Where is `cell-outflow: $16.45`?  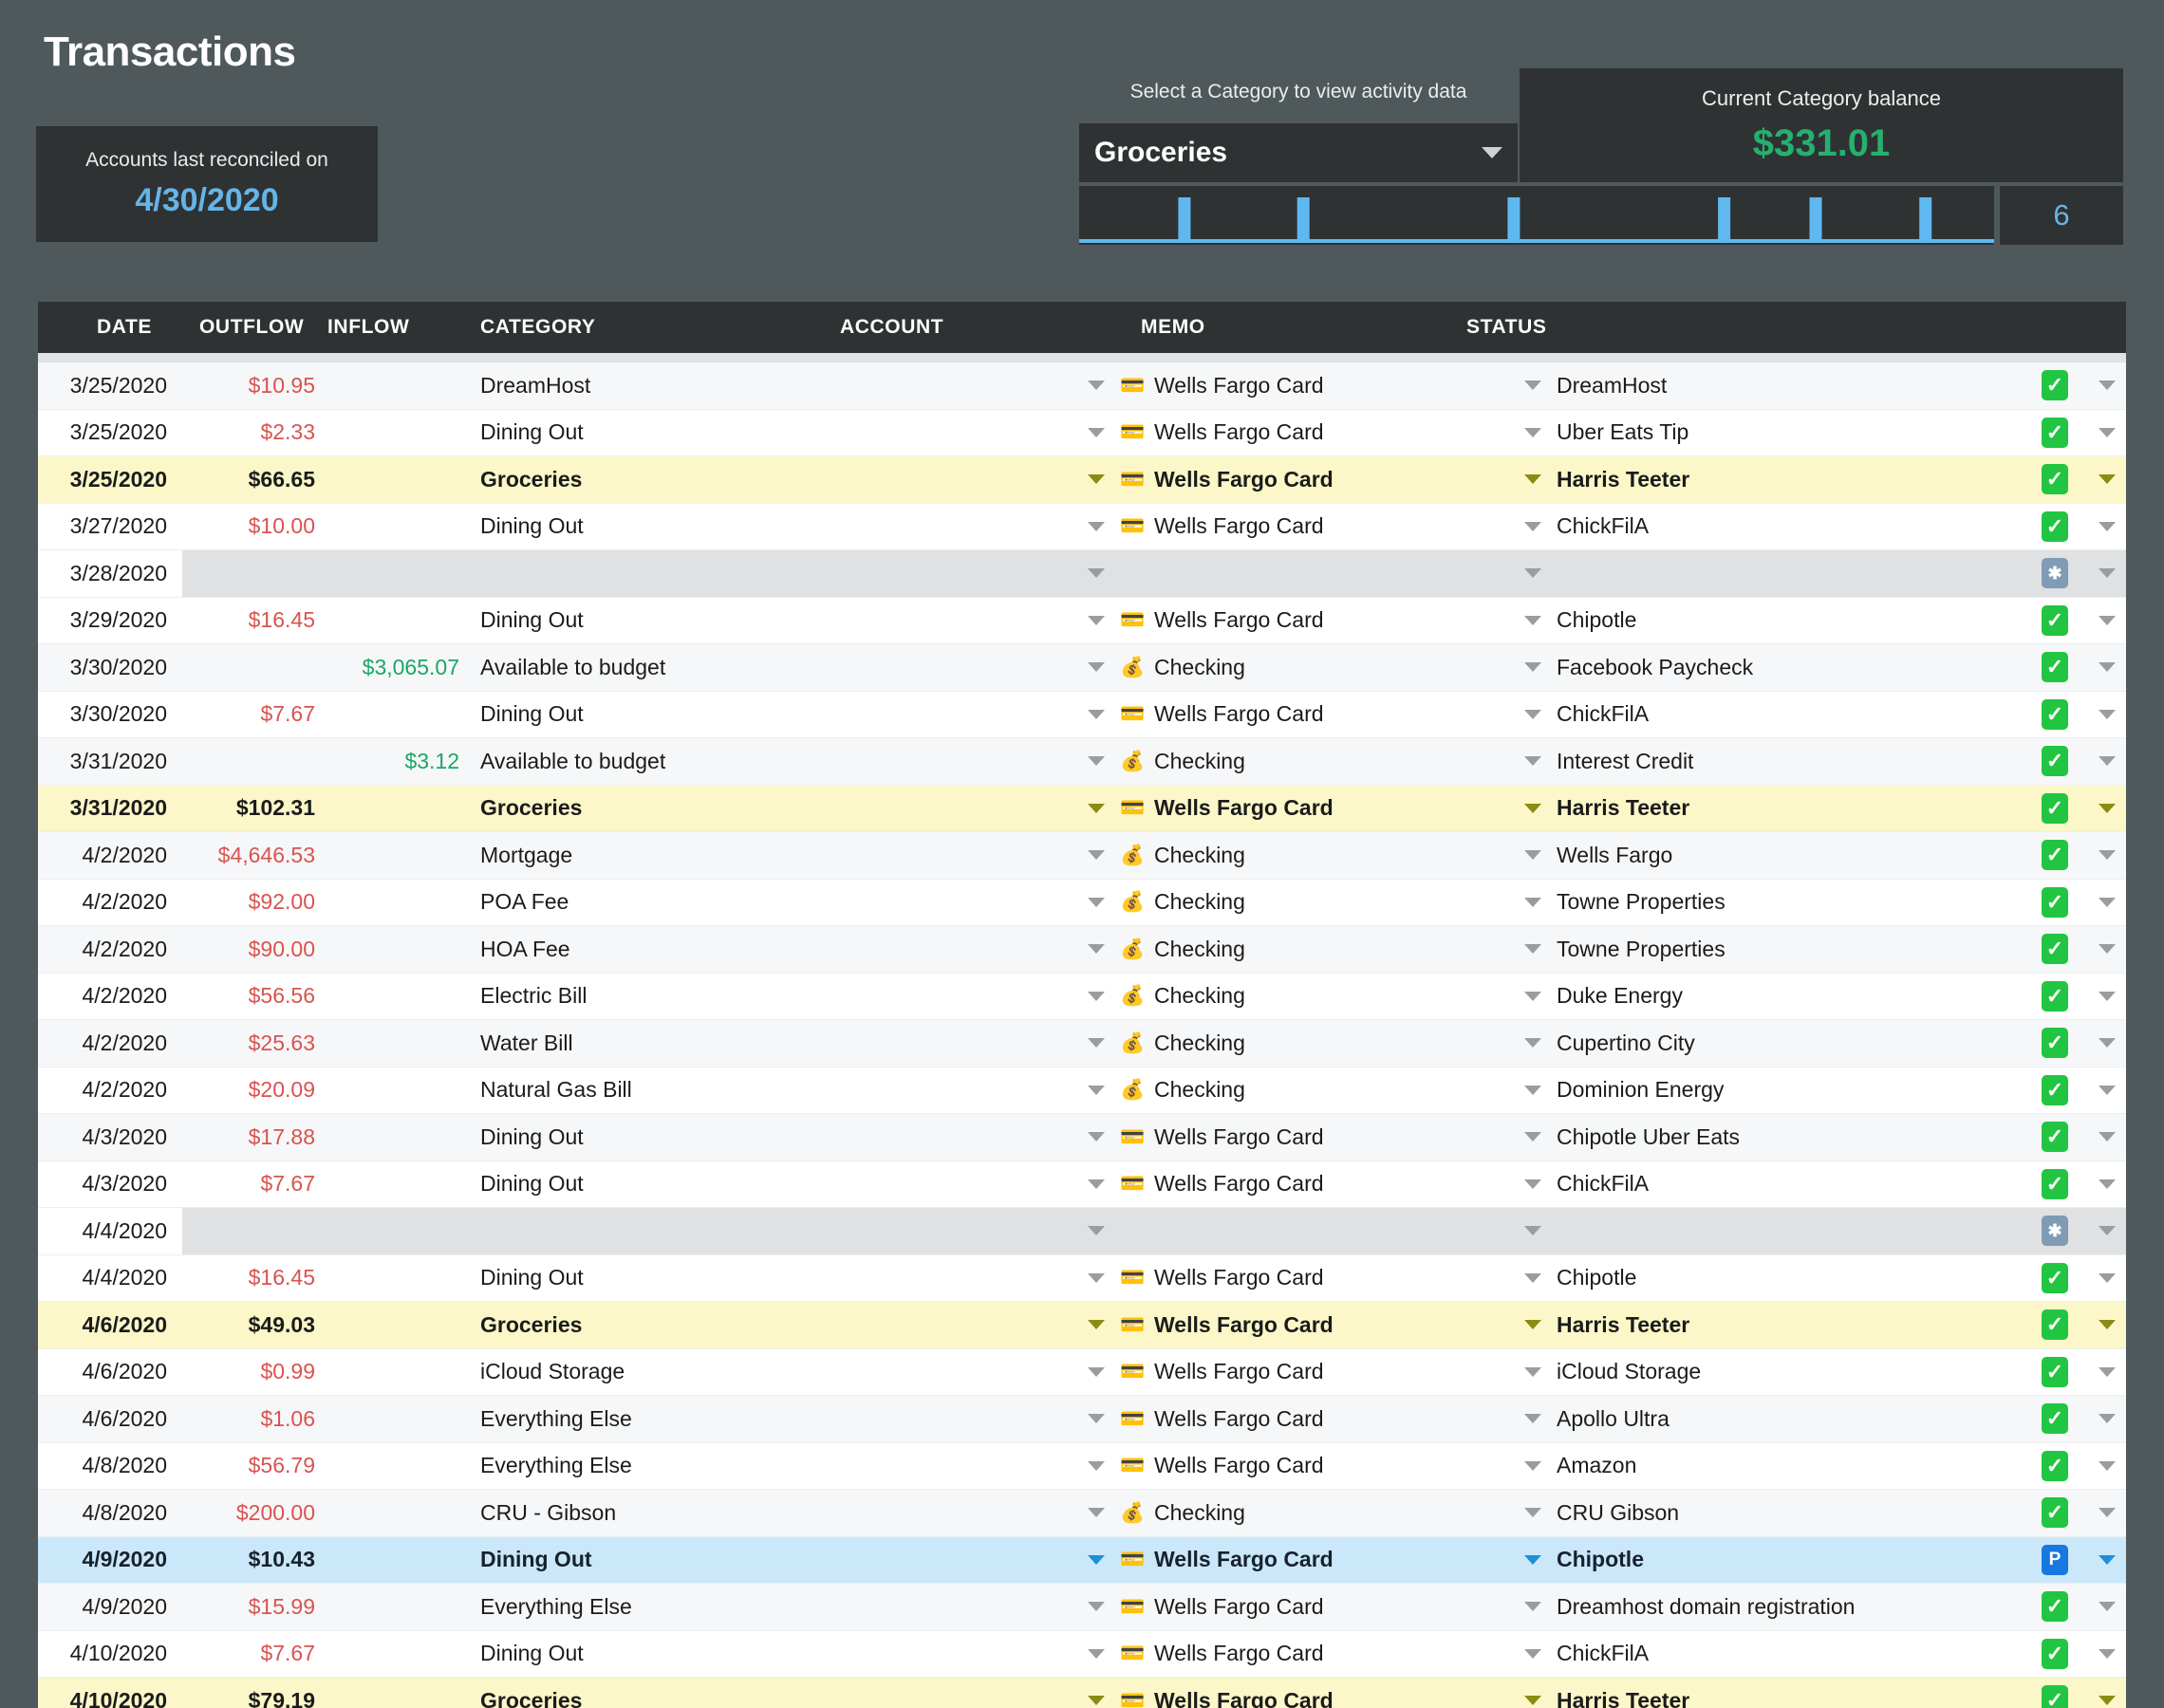
cell-outflow: $16.45 is located at coordinates (248, 621).